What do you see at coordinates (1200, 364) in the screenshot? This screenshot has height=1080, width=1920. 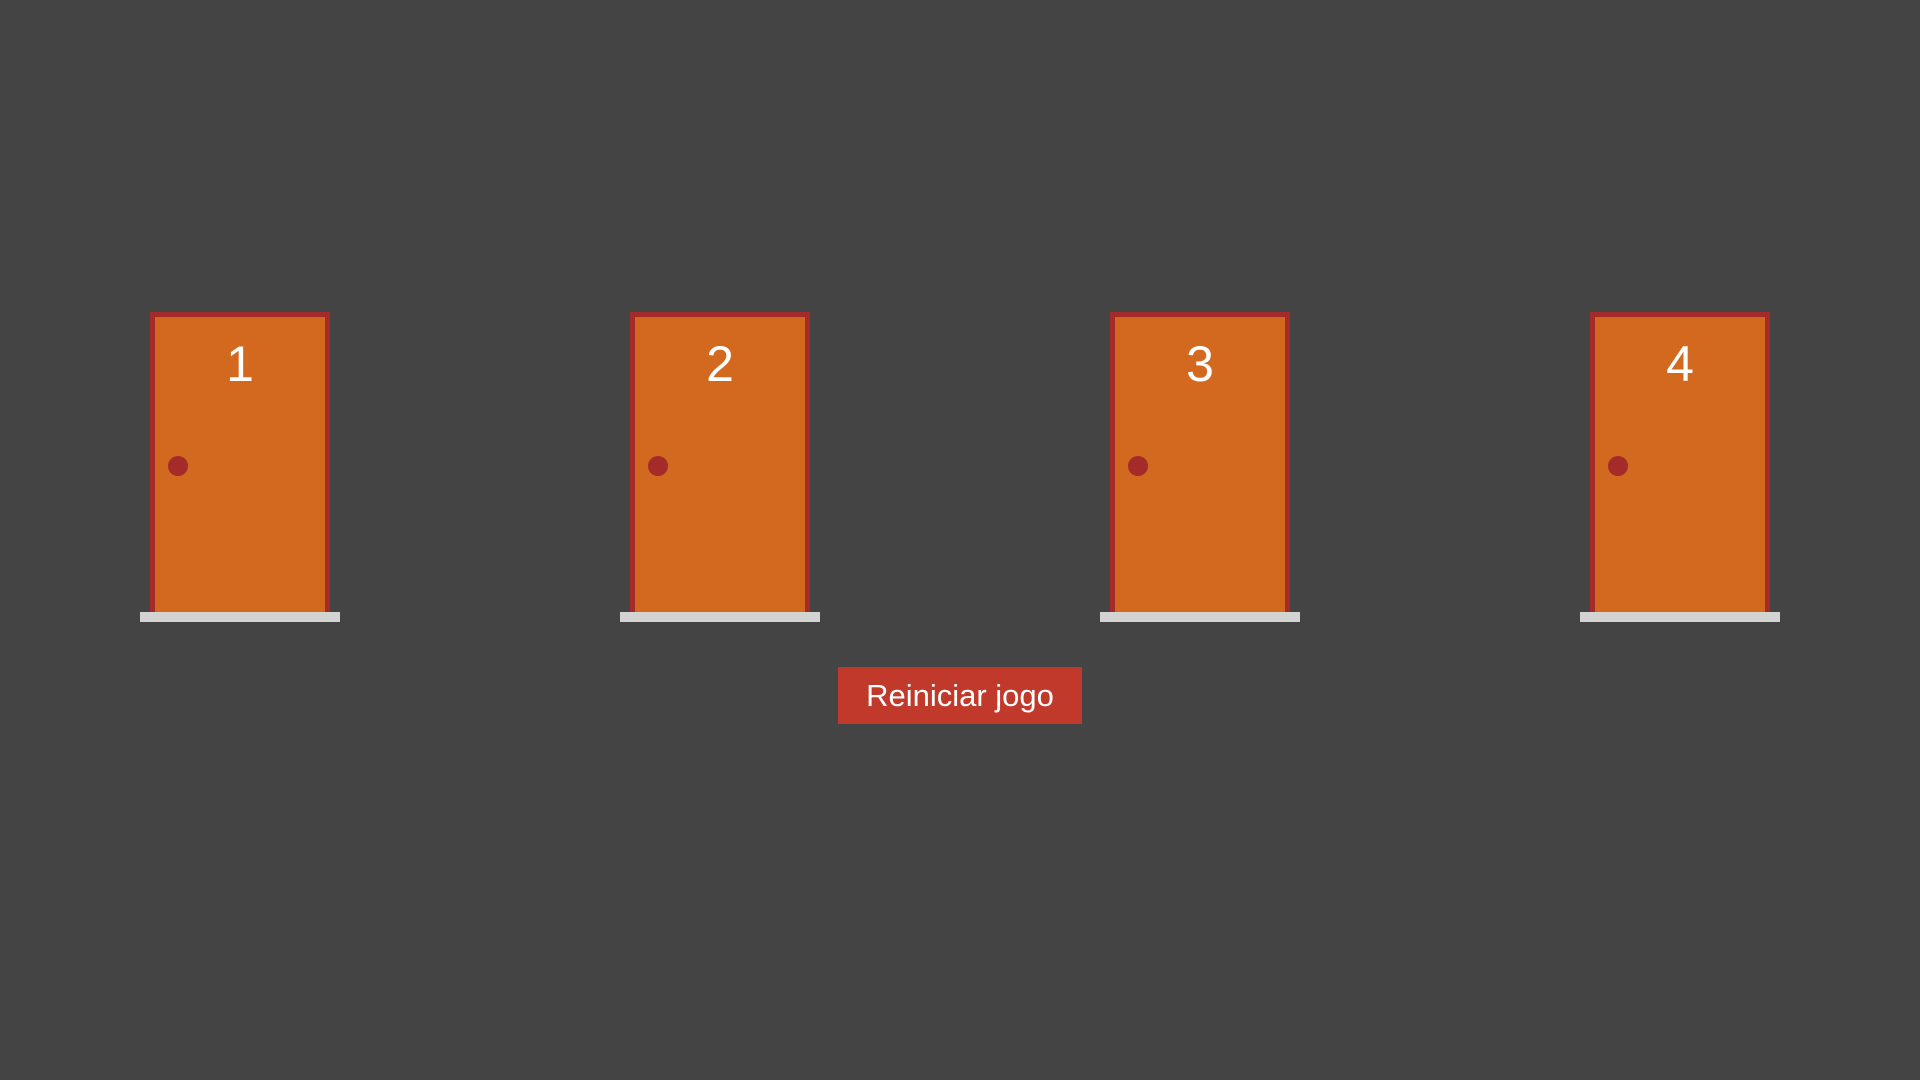 I see `door-number: 3` at bounding box center [1200, 364].